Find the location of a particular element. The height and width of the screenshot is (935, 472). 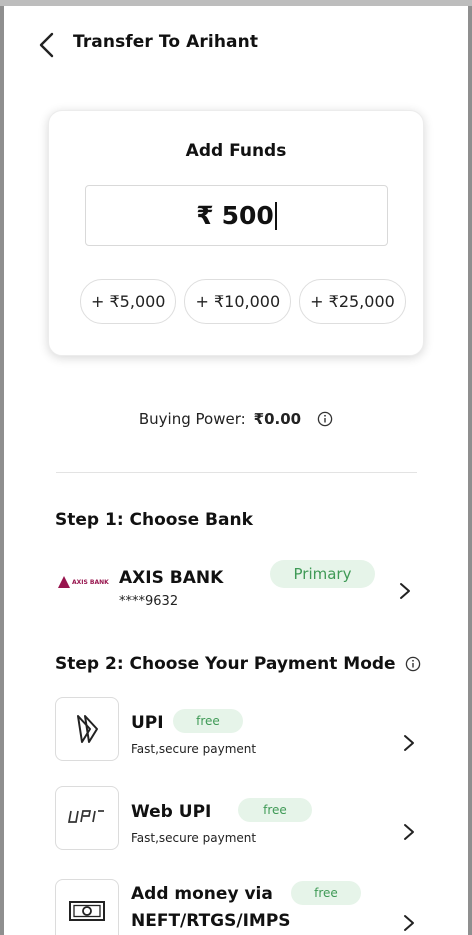

buying-power-value: ₹0.00 is located at coordinates (277, 419).